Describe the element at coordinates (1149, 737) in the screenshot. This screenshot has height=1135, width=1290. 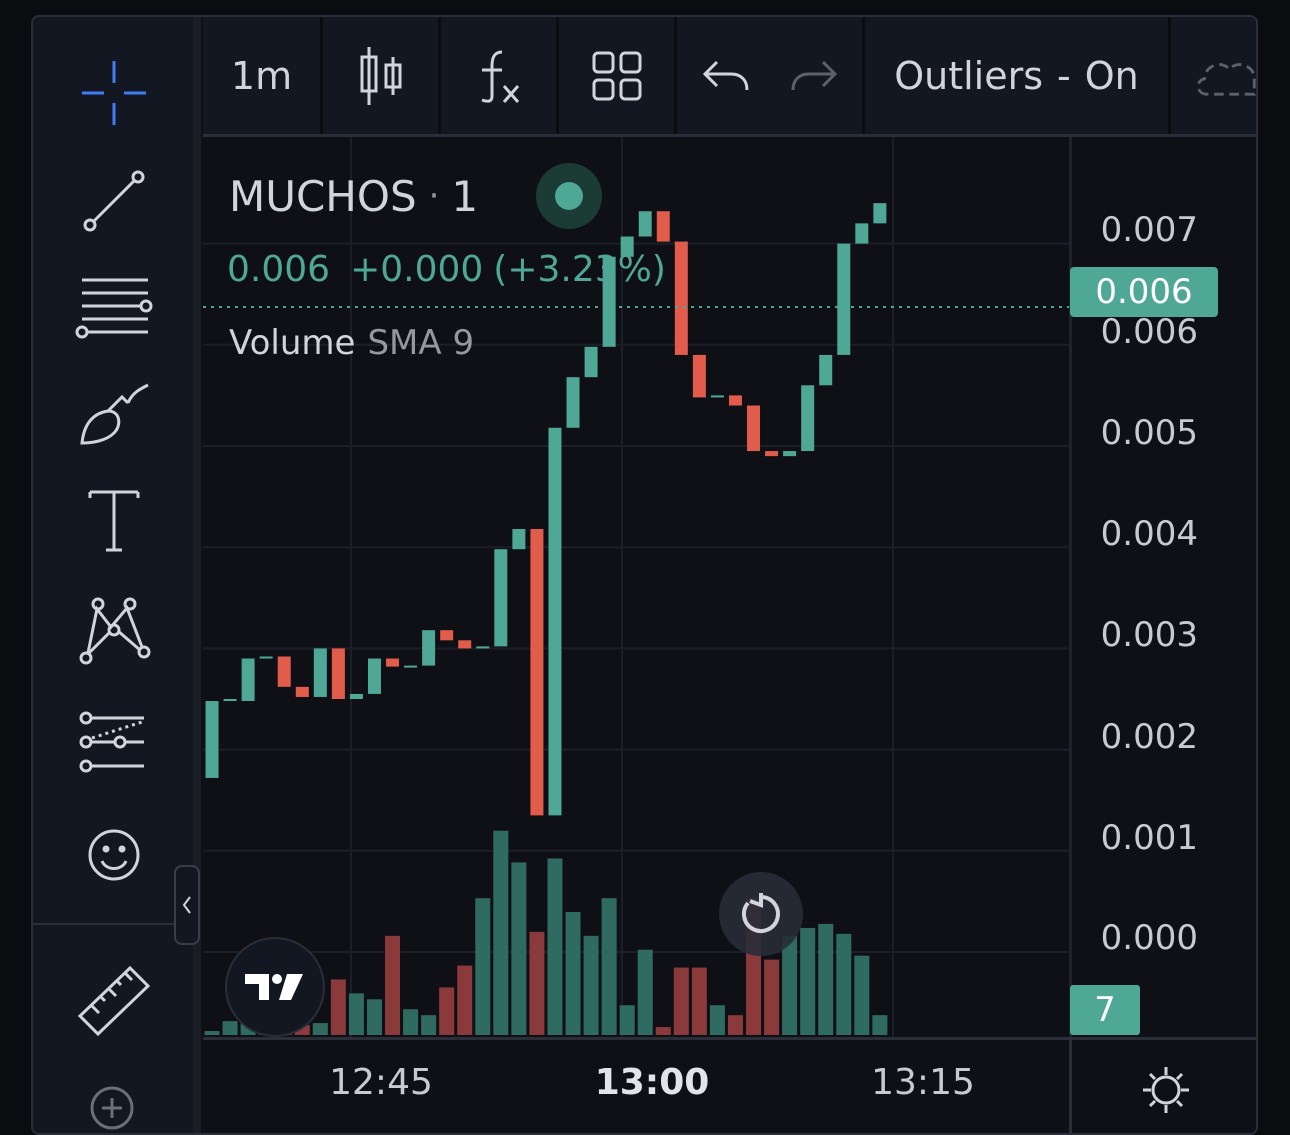
I see `price-tick: 0.002` at that location.